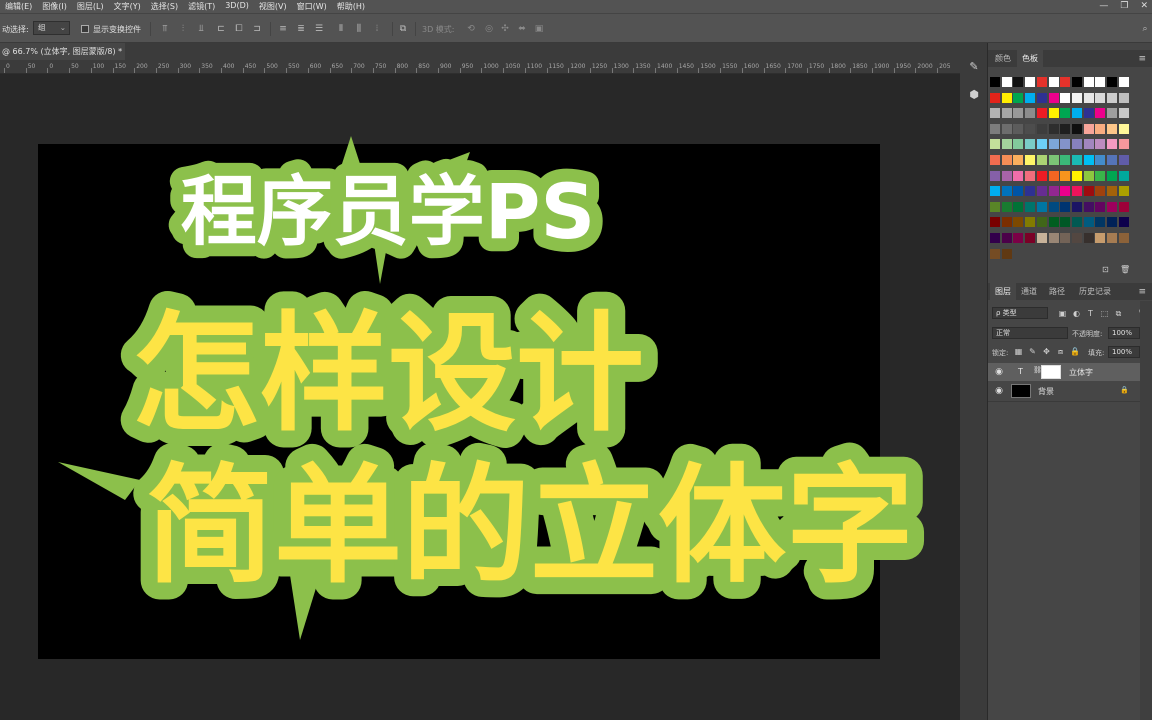  Describe the element at coordinates (301, 29) in the screenshot. I see `distribute-vcenter-icon: ≣` at that location.